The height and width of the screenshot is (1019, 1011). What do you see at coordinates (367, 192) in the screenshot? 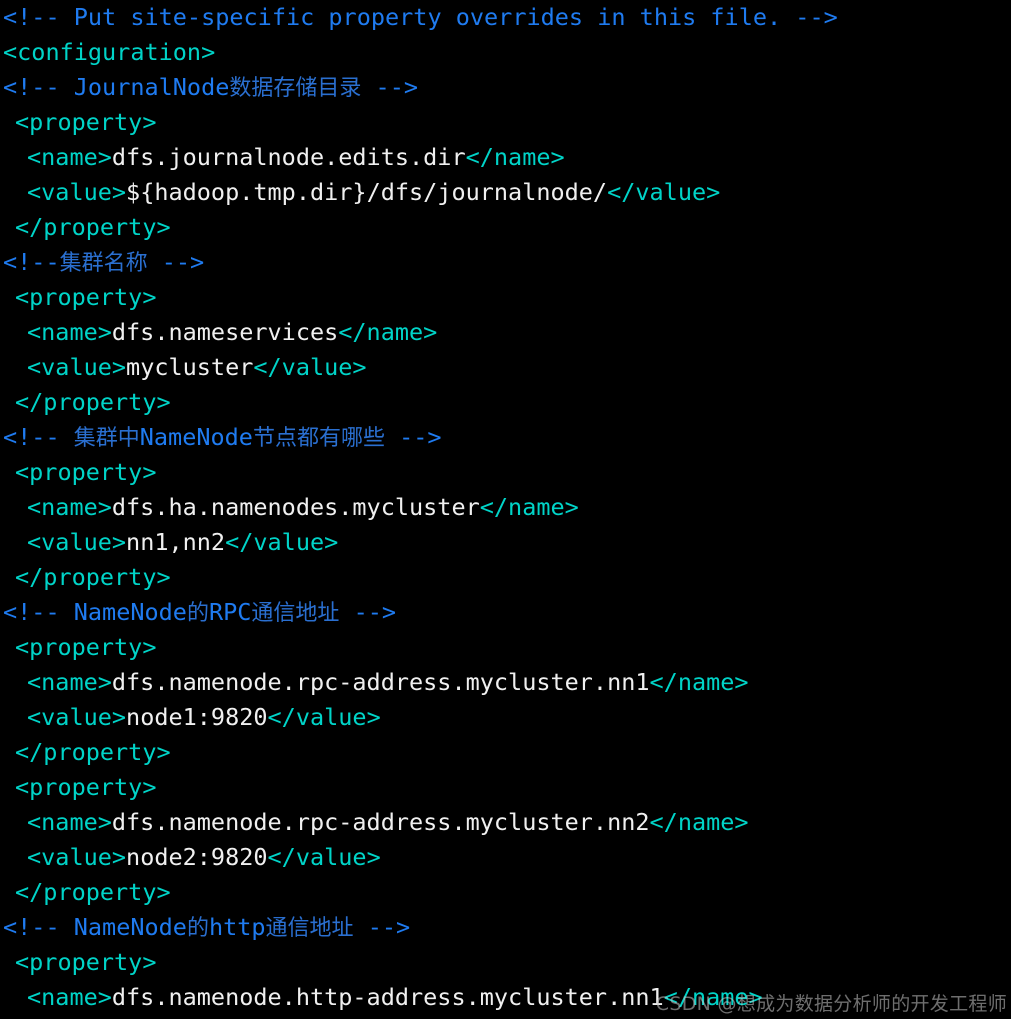
I see `code-token-text: ${hadoop.tmp.dir}/dfs/journalnode/` at bounding box center [367, 192].